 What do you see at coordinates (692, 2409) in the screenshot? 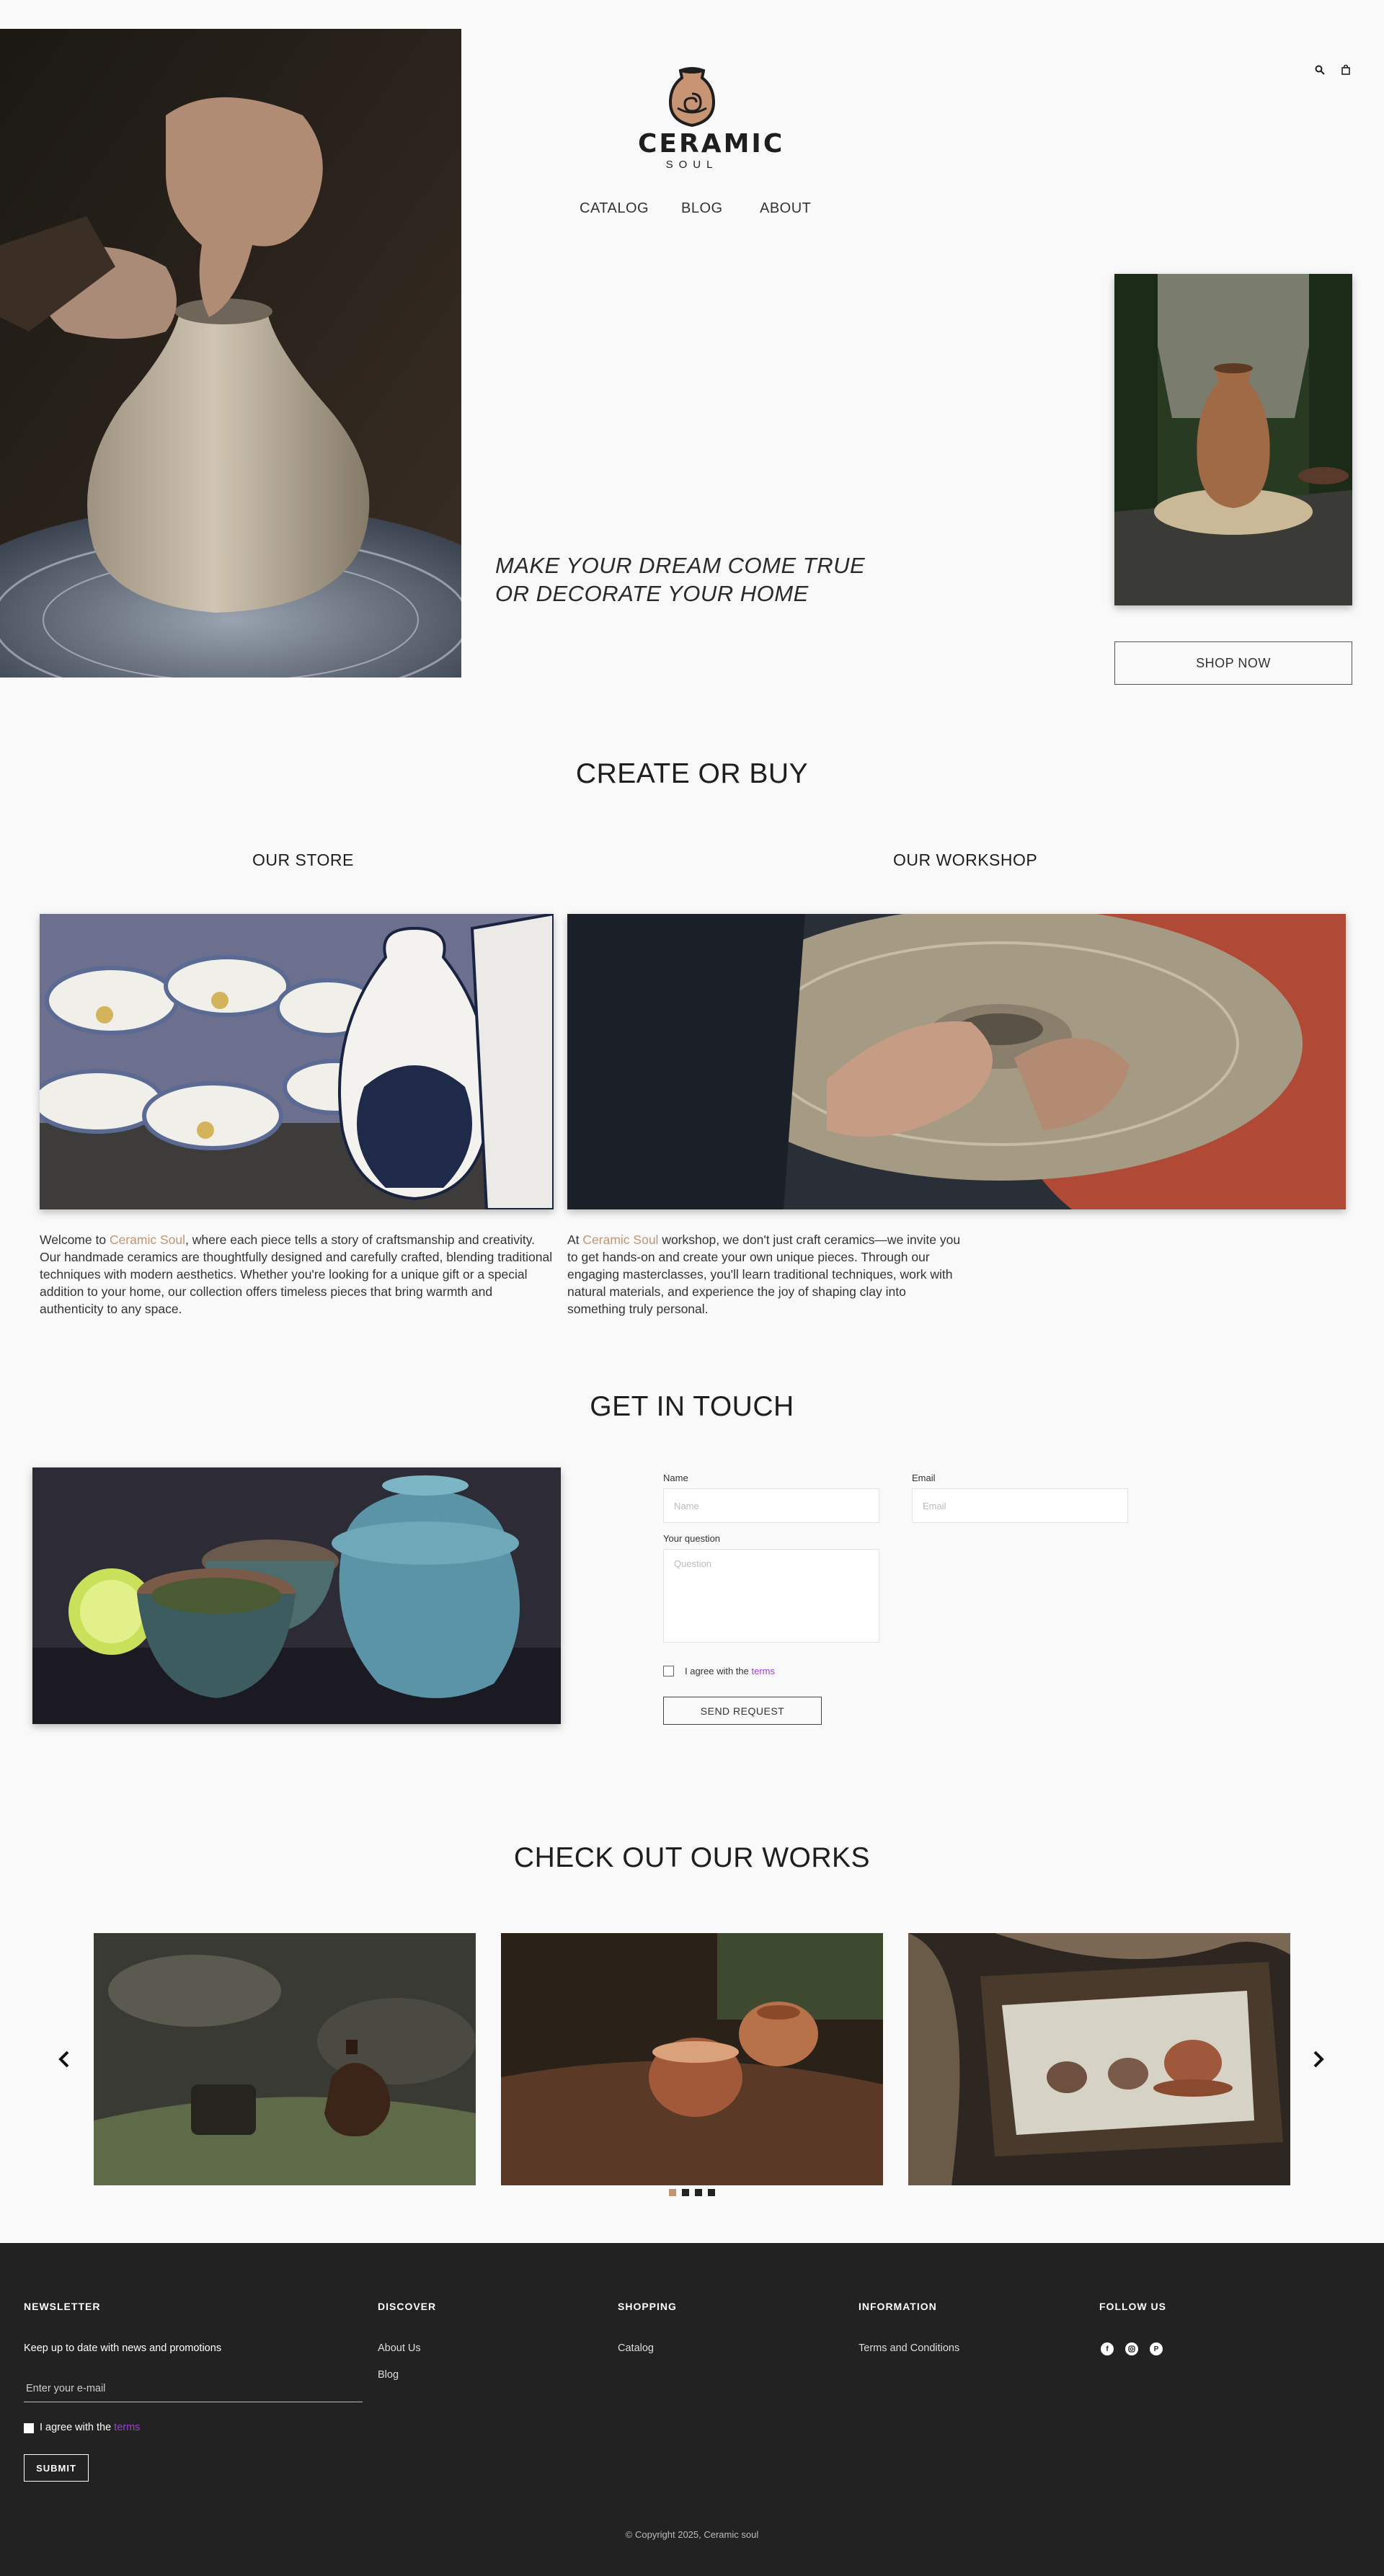
I see `footer` at bounding box center [692, 2409].